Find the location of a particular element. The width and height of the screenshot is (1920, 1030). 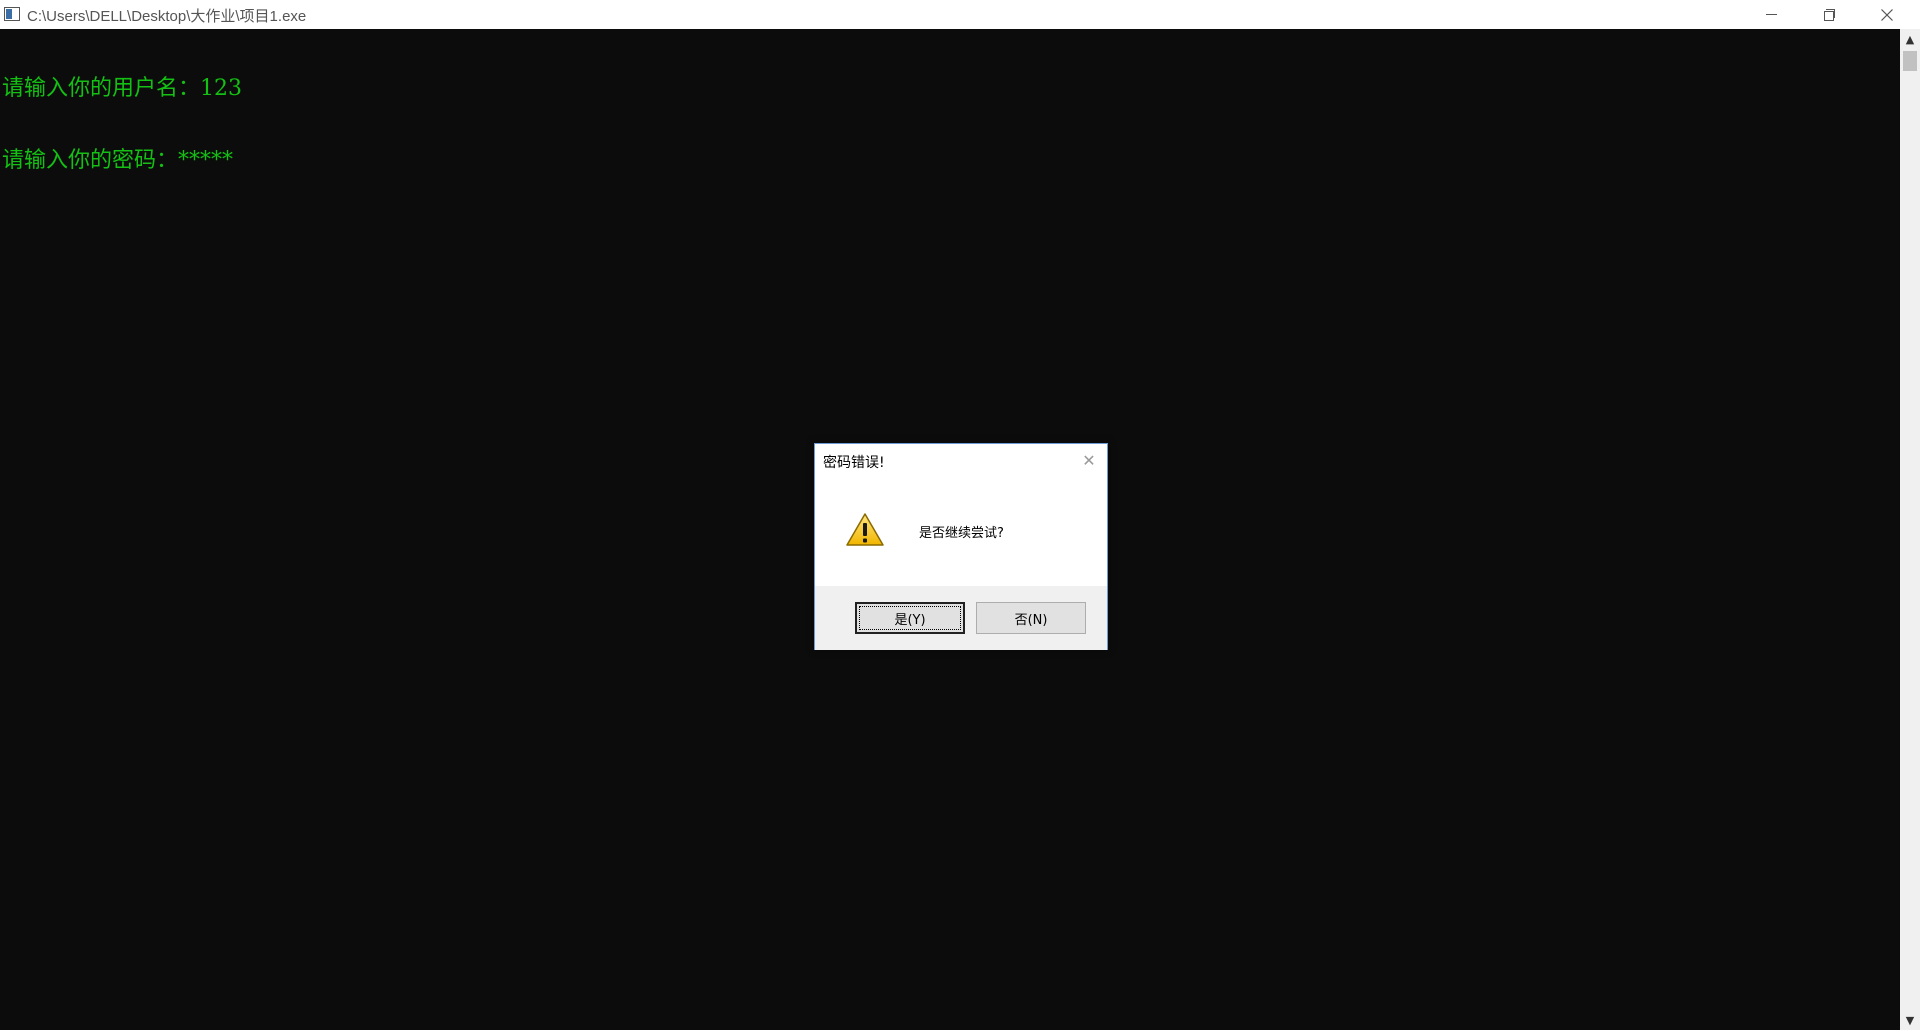

message-box-dialog: 密码错误! ✕ 是否继续尝试? 是(Y) 否(N) is located at coordinates (961, 546).